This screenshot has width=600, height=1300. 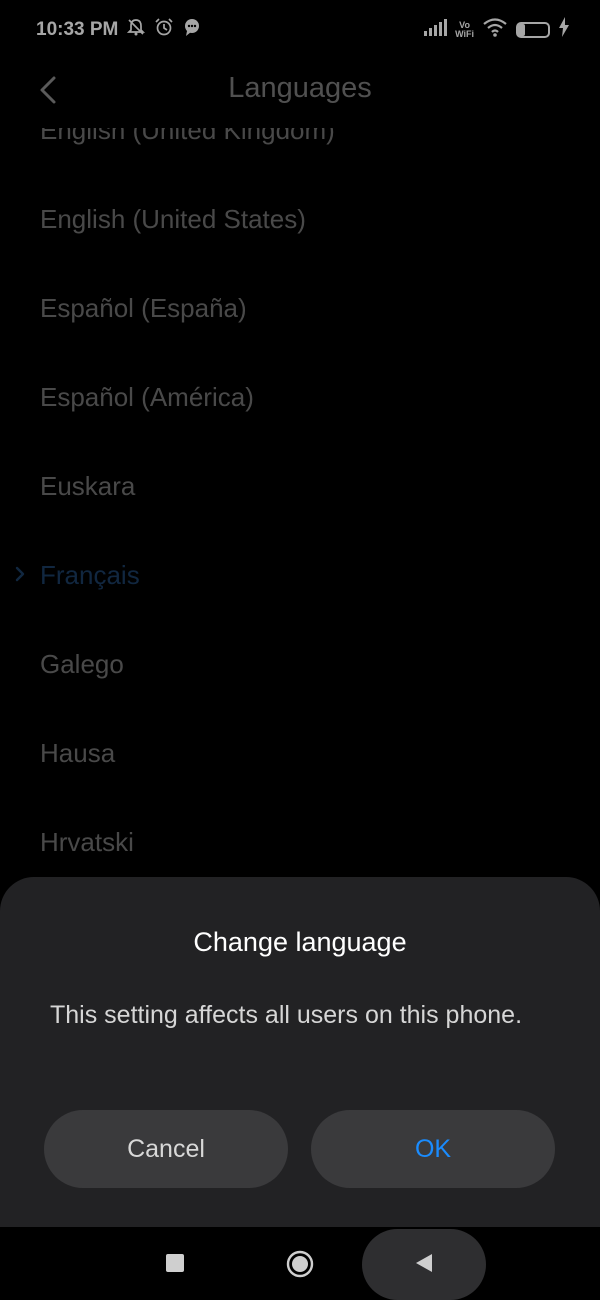 I want to click on nav-back-button, so click(x=424, y=1263).